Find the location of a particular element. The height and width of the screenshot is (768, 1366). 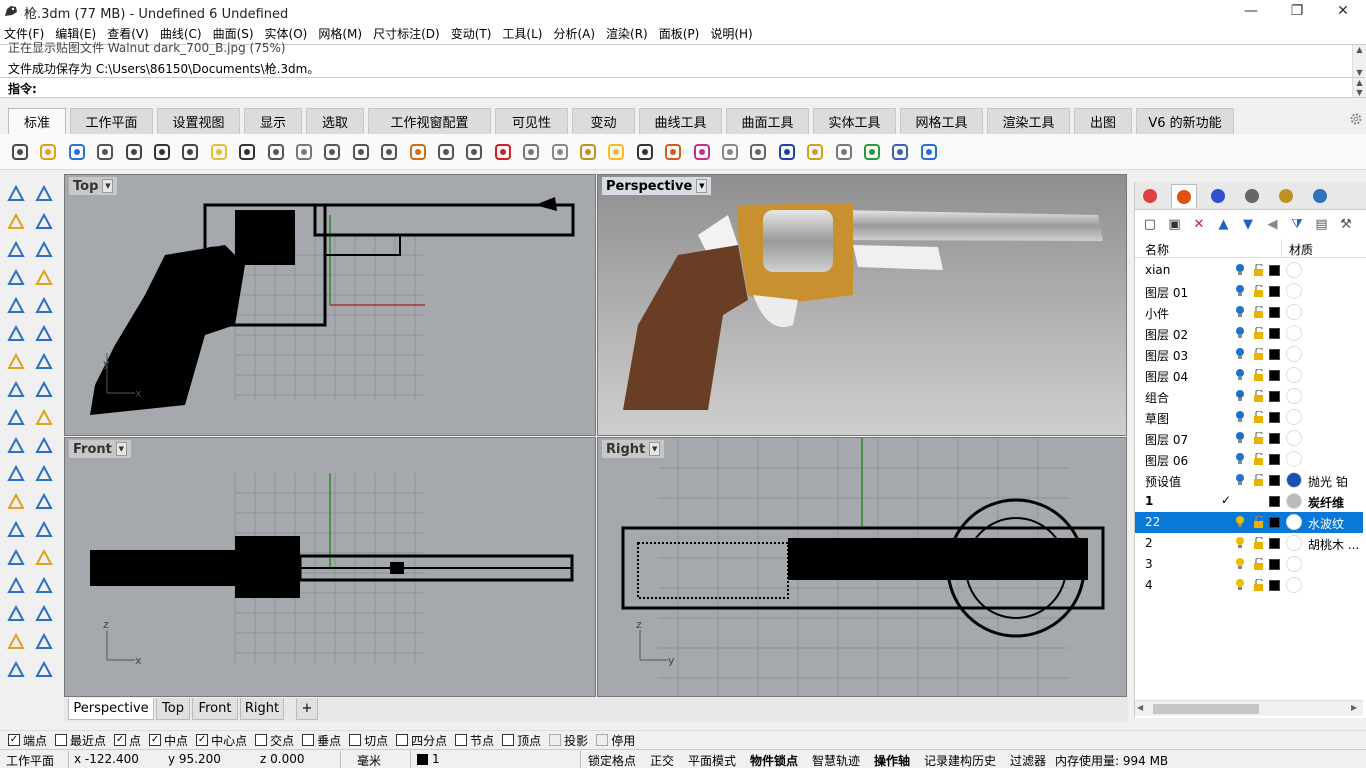

new-layer-icon: ▢ is located at coordinates (1150, 224).